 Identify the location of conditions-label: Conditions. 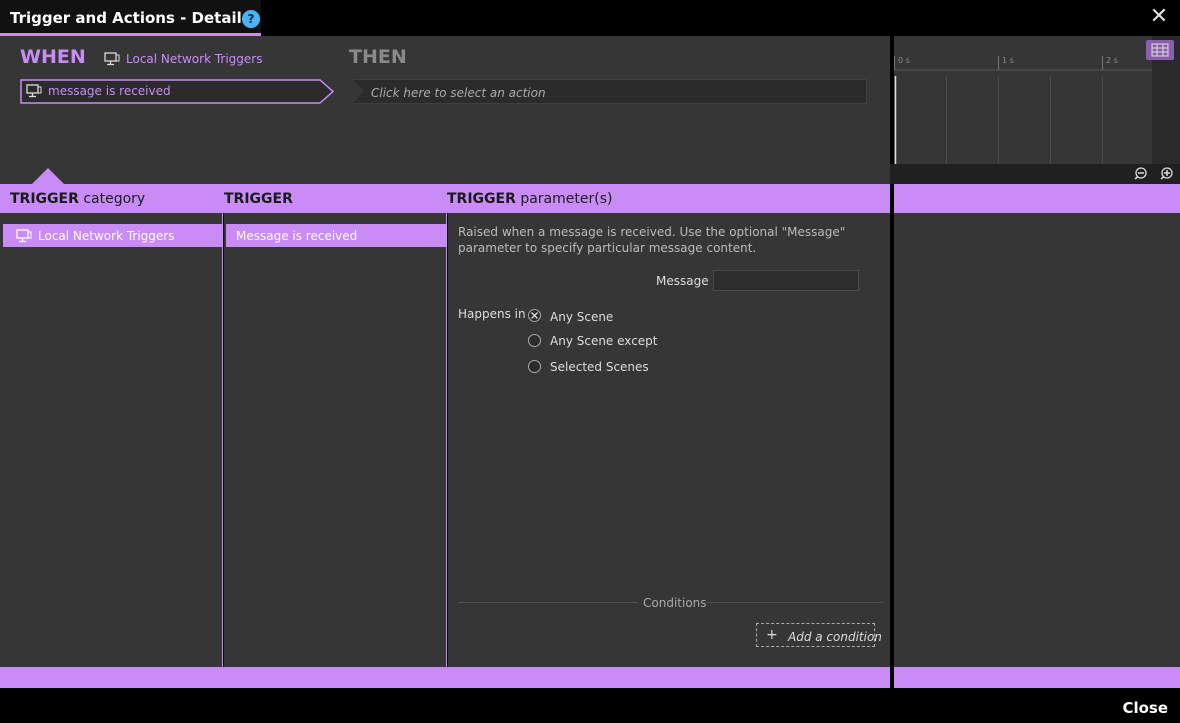
(675, 603).